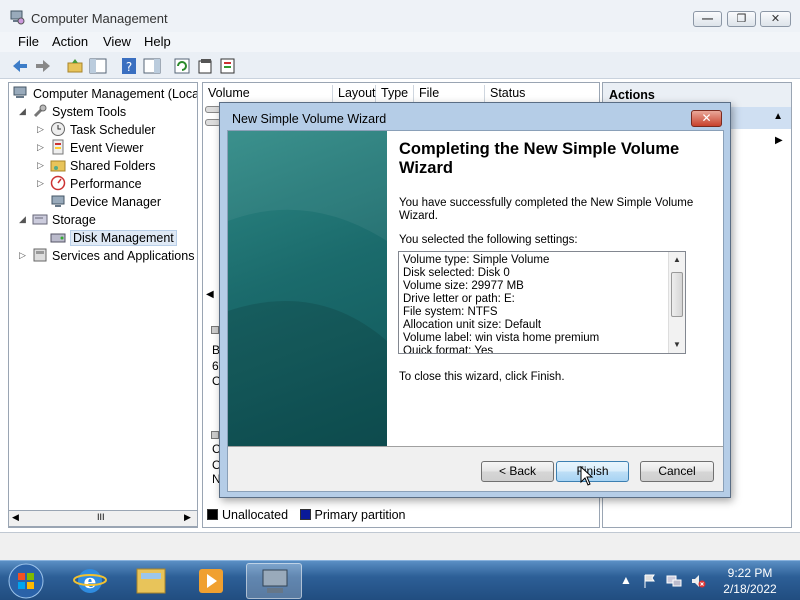 This screenshot has height=600, width=800. Describe the element at coordinates (463, 286) in the screenshot. I see `setting-line: Volume size: 29977 MB` at that location.